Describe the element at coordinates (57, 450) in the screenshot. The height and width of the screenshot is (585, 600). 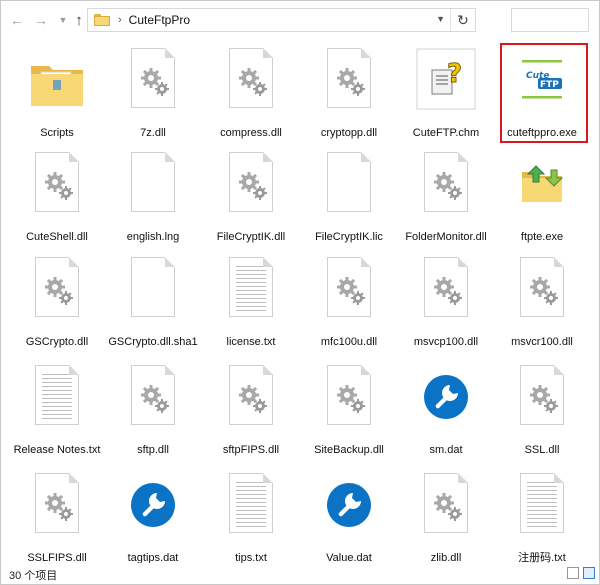
I see `file-name: Release Notes.txt` at that location.